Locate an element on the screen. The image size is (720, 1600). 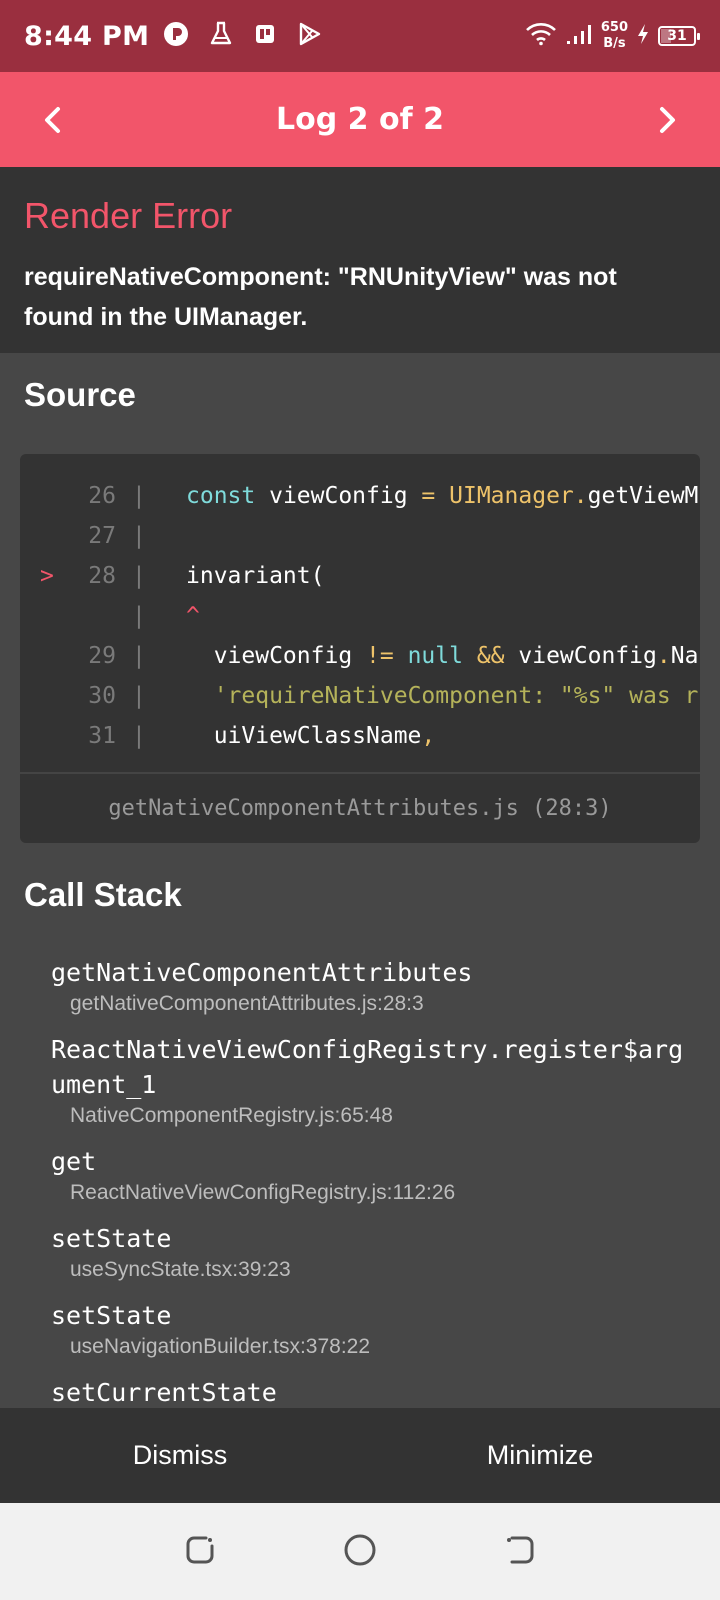
signal-icon is located at coordinates (579, 36).